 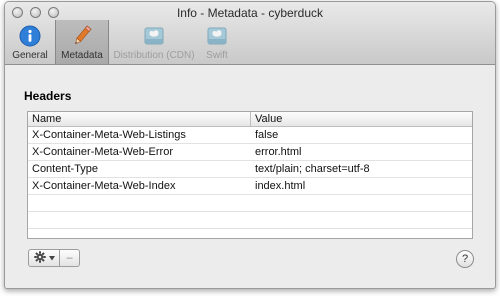 I want to click on header-name-cell: X-Container-Meta-Web-Listings, so click(x=139, y=135).